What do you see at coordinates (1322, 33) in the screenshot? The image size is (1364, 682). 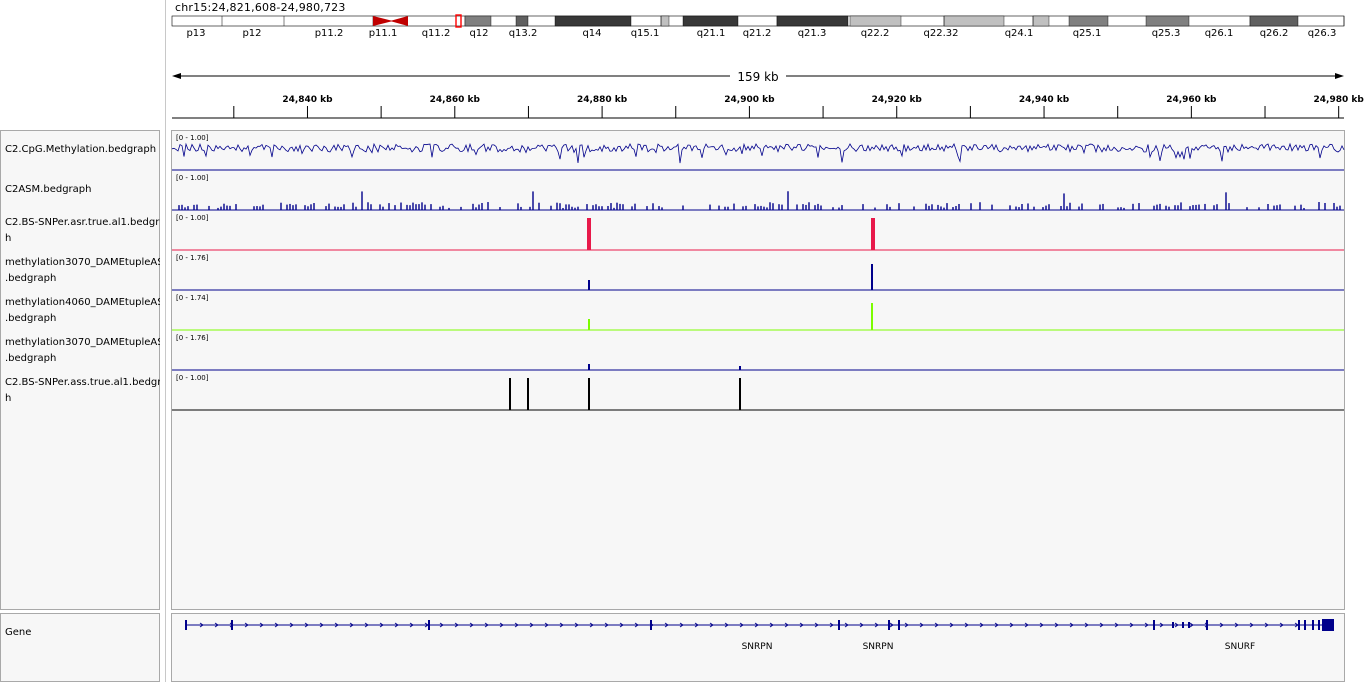 I see `band-label: q26.3` at bounding box center [1322, 33].